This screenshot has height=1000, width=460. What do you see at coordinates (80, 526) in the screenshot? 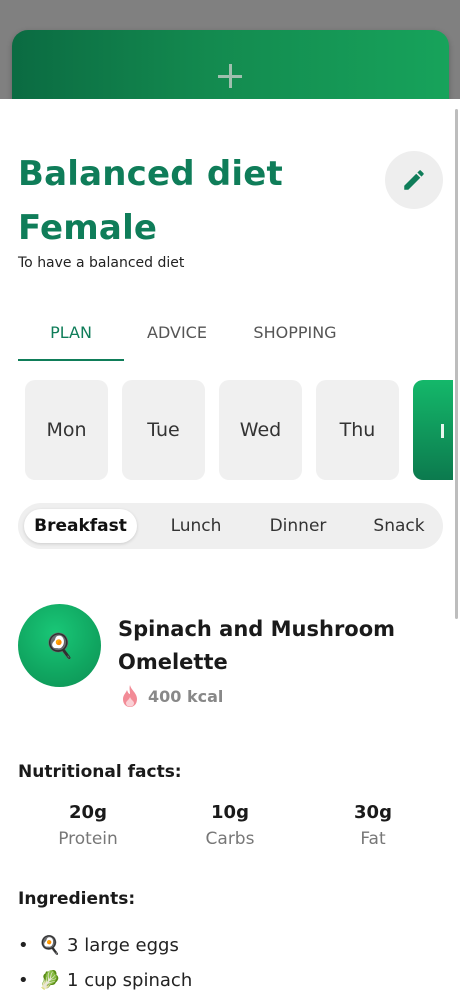
I see `meal-breakfast: Breakfast` at bounding box center [80, 526].